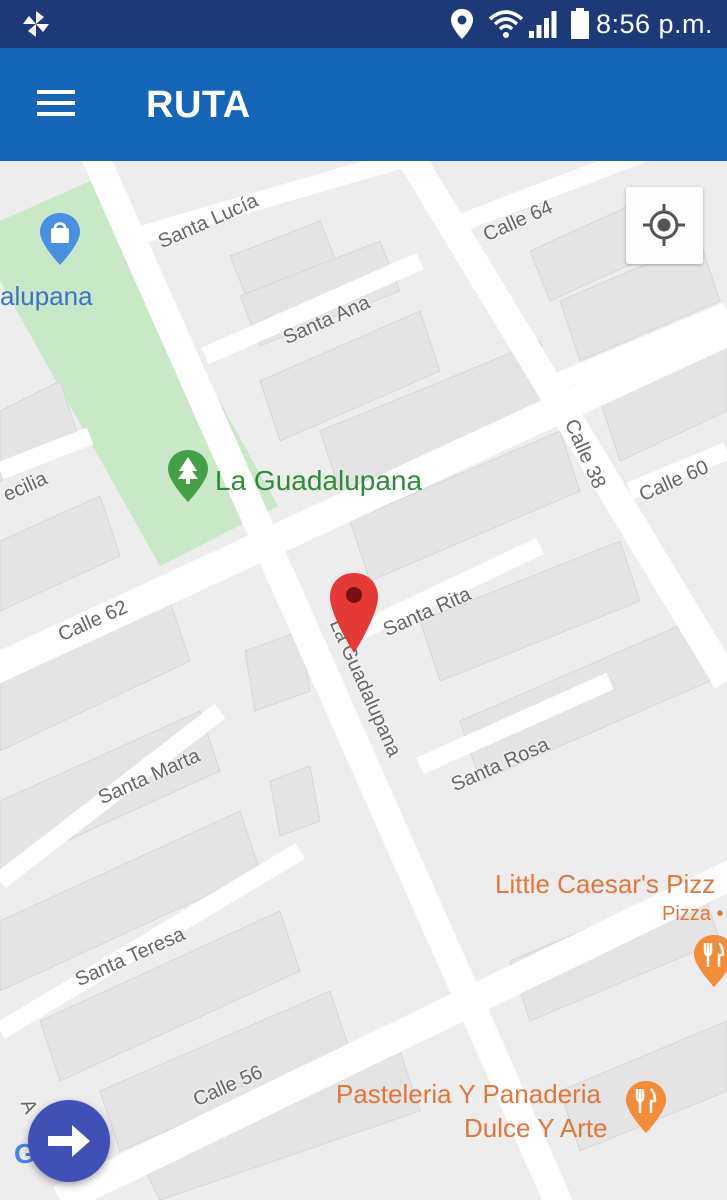  What do you see at coordinates (363, 24) in the screenshot?
I see `status-bar: 8:56 p.m.` at bounding box center [363, 24].